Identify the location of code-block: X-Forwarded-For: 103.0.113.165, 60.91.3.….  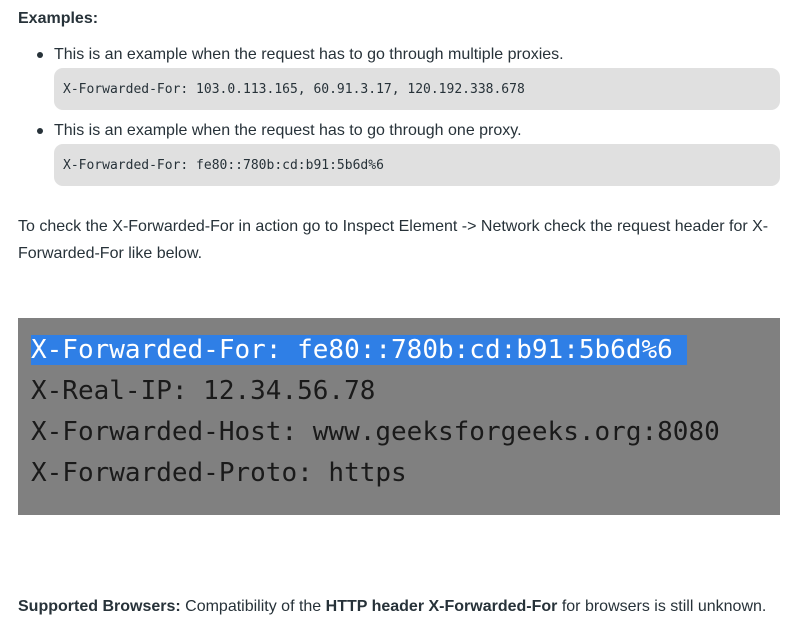
(417, 89).